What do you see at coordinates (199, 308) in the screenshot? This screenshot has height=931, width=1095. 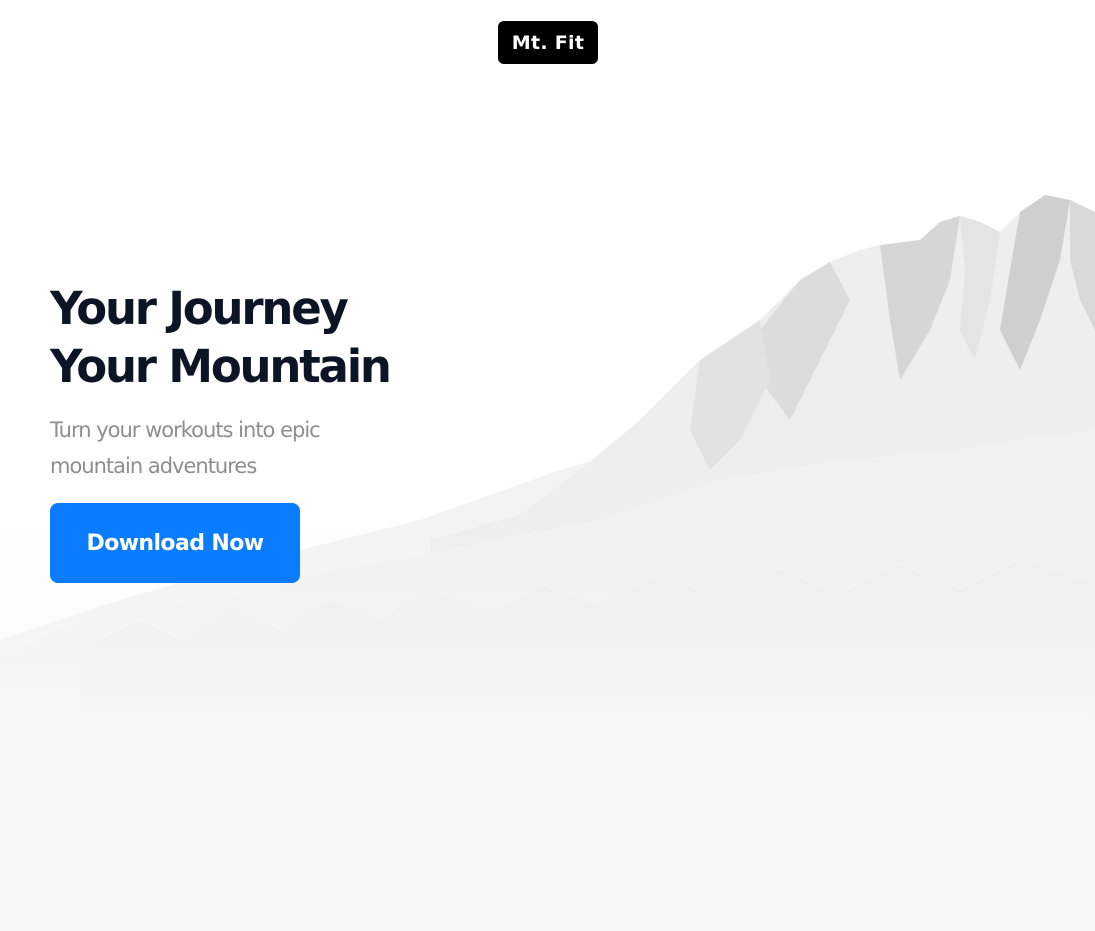 I see `headline-line-1: Your Journey` at bounding box center [199, 308].